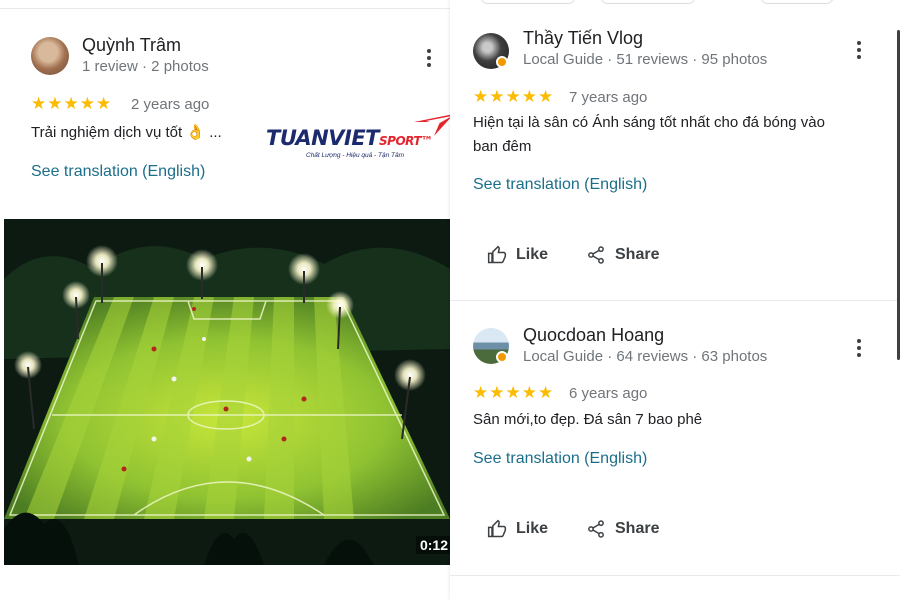 This screenshot has width=900, height=600. I want to click on reviewer-name: Thầy Tiến Vlog, so click(583, 38).